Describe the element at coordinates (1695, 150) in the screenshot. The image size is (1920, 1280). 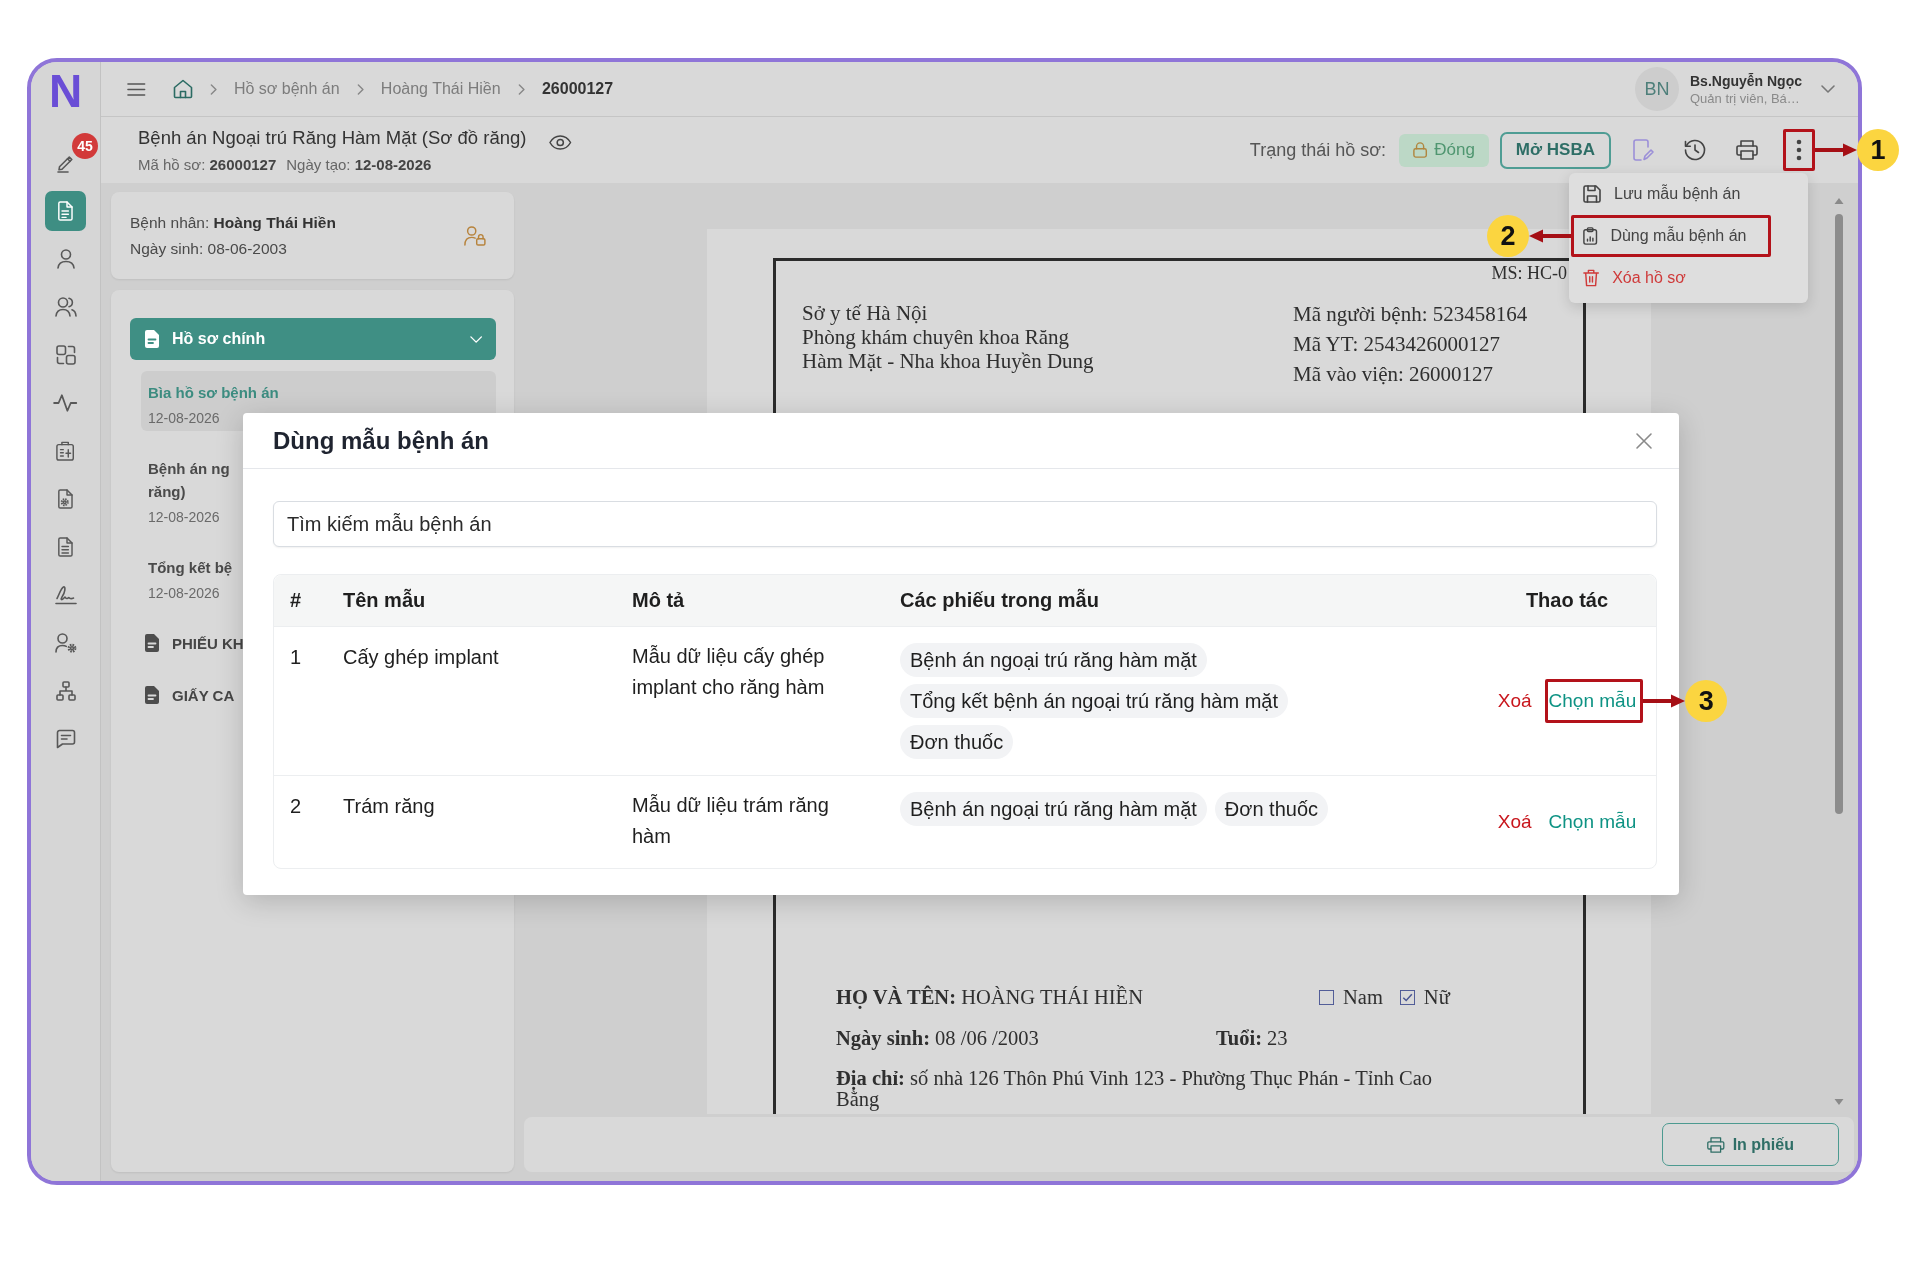
I see `history-icon` at that location.